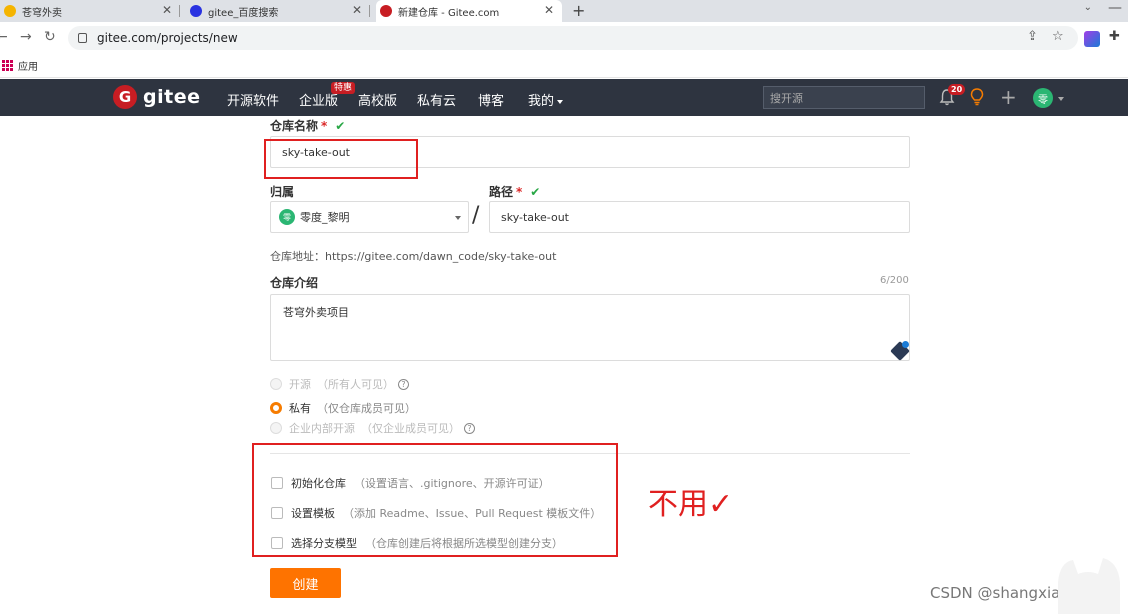  I want to click on path-label: 路径 * ✔, so click(514, 191).